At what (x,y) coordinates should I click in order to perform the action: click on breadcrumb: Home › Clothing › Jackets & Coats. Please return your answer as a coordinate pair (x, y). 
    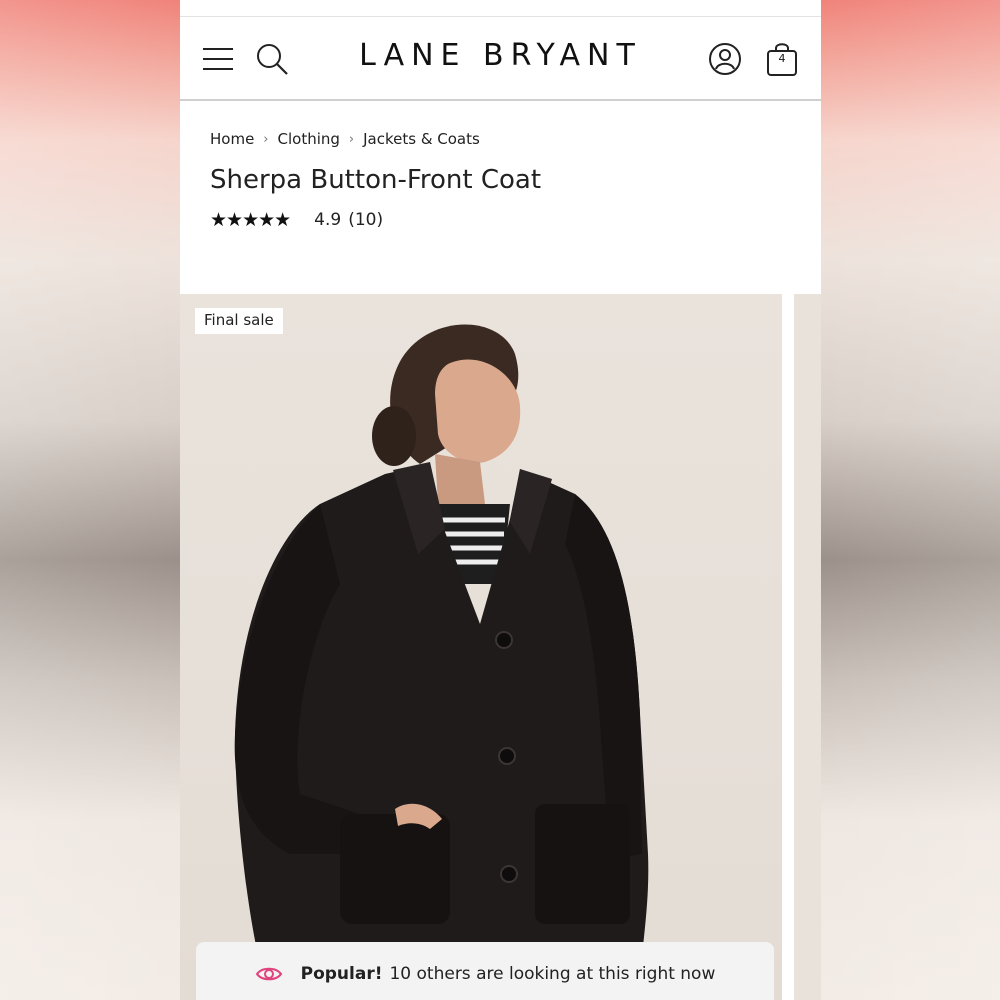
    Looking at the image, I should click on (345, 139).